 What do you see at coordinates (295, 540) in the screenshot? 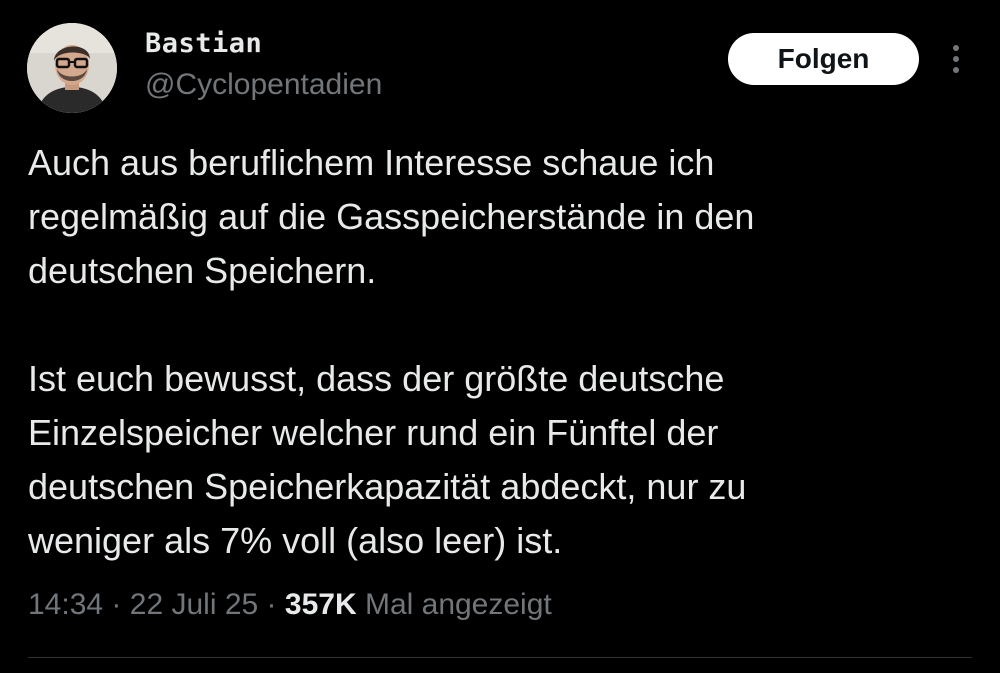
I see `tweet-line: weniger als 7% voll (also leer) ist.` at bounding box center [295, 540].